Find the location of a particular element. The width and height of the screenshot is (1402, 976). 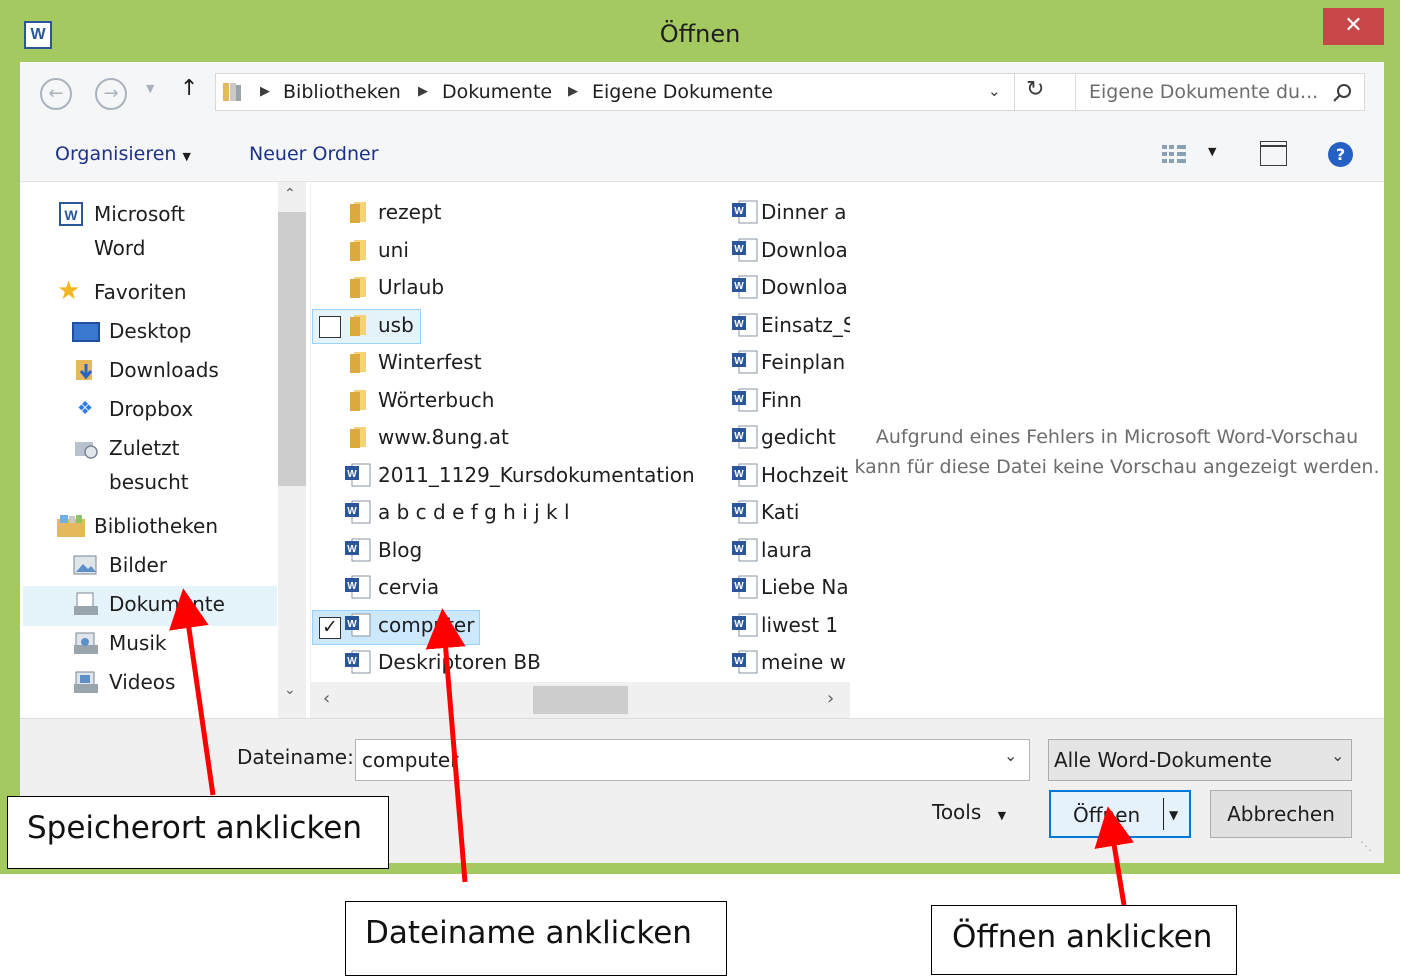

callout-speicherort: Speicherort anklicken is located at coordinates (198, 832).